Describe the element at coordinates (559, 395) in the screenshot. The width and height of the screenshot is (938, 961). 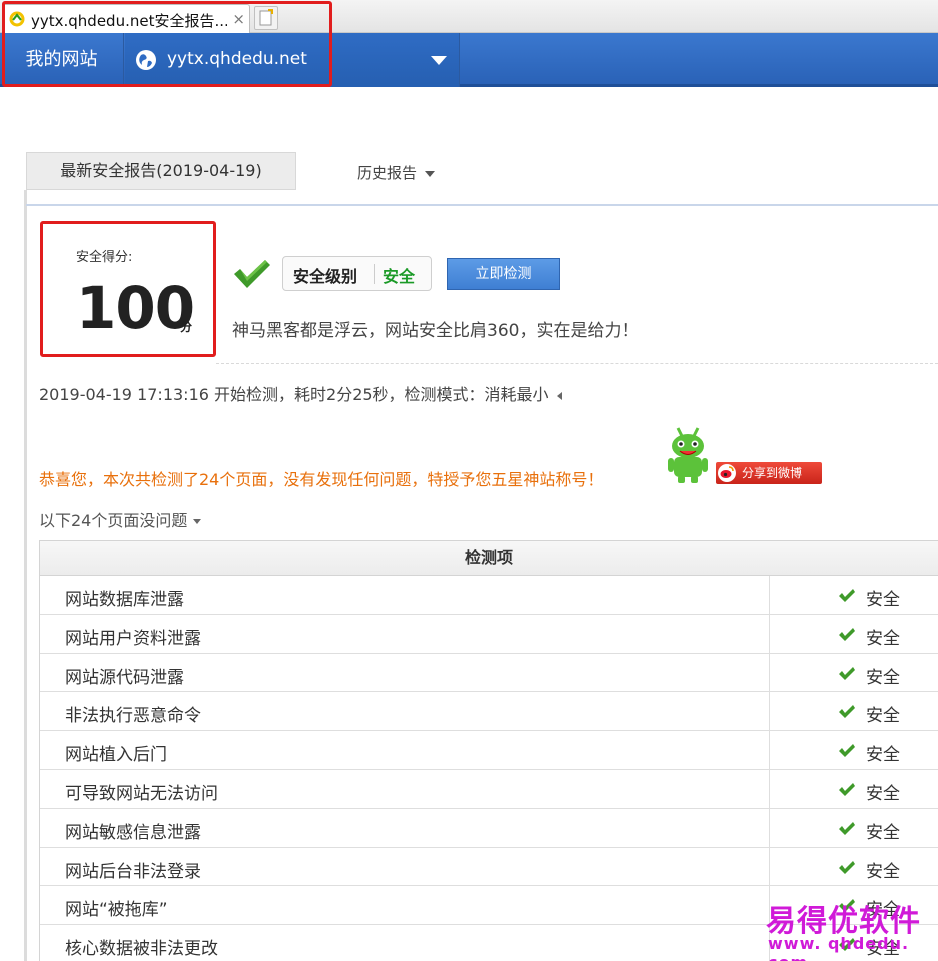
I see `caret-left-icon` at that location.